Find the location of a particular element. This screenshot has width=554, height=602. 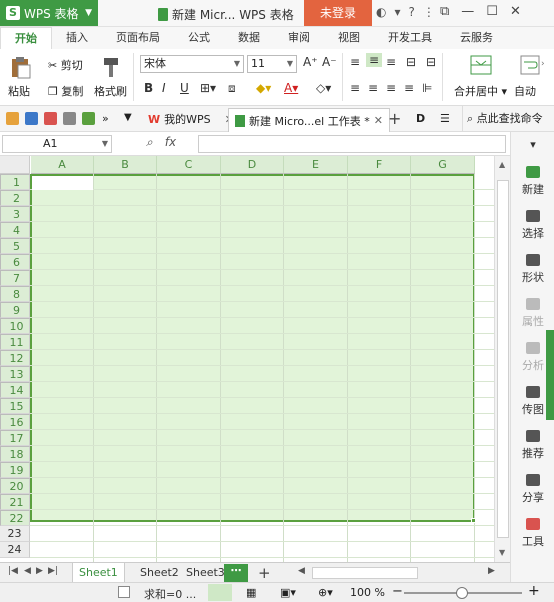

shrink-font-icon: A⁻ is located at coordinates (329, 62).